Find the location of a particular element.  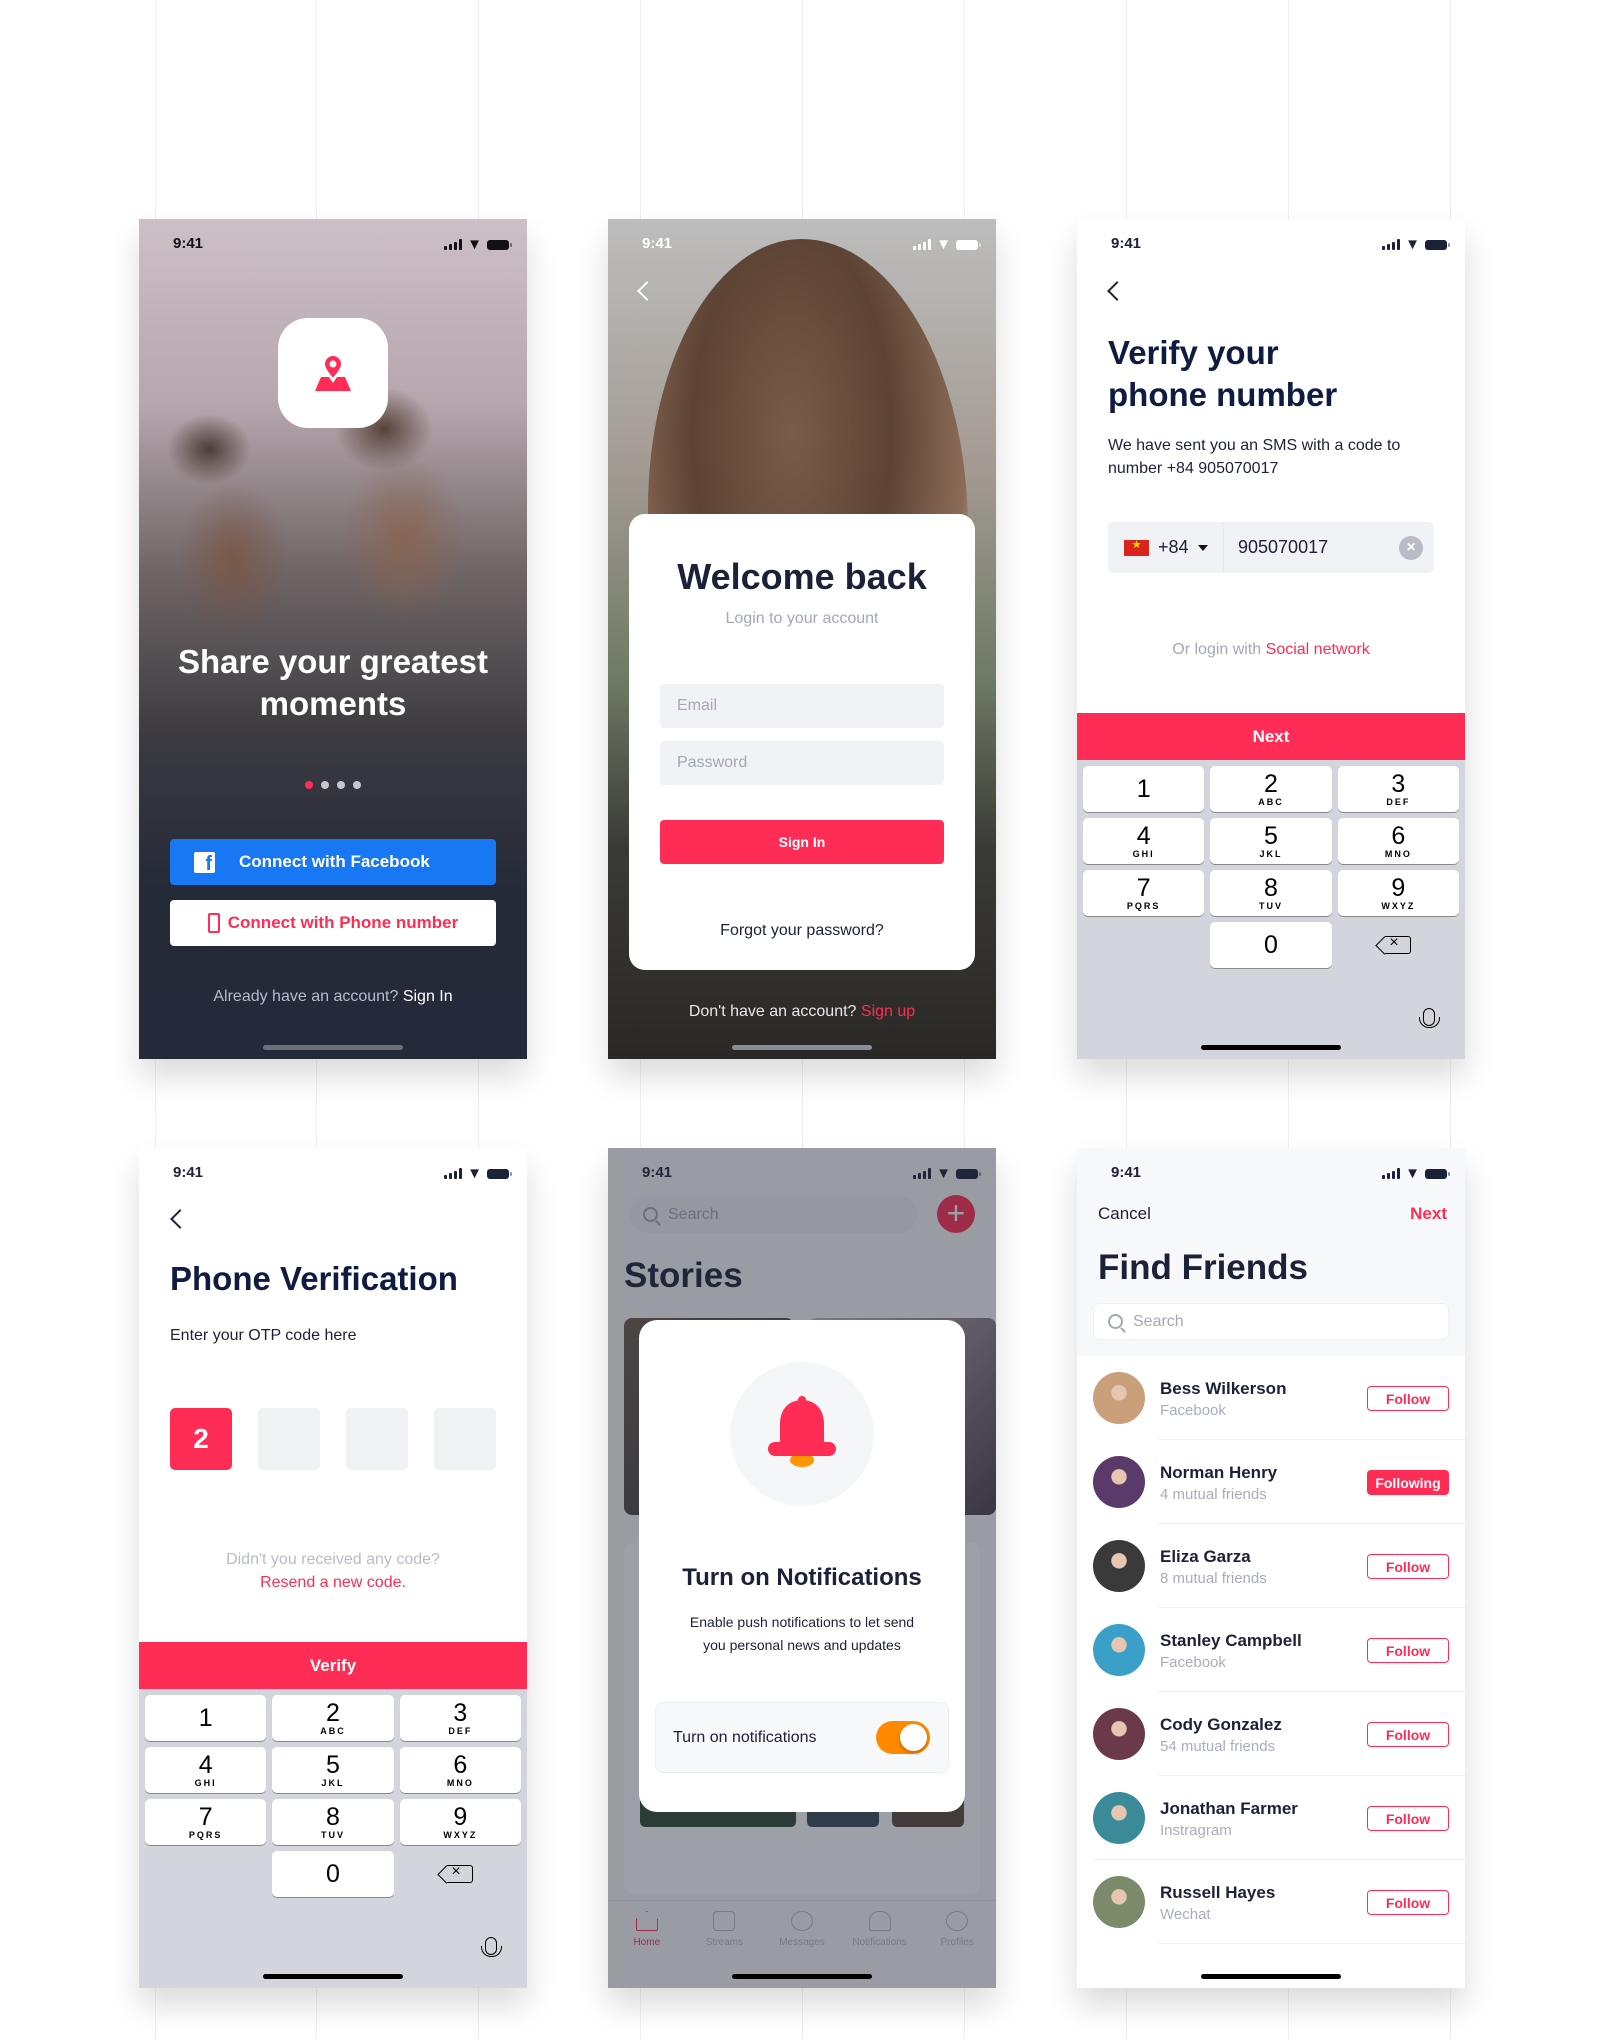

sign-in-button: Sign In is located at coordinates (802, 842).